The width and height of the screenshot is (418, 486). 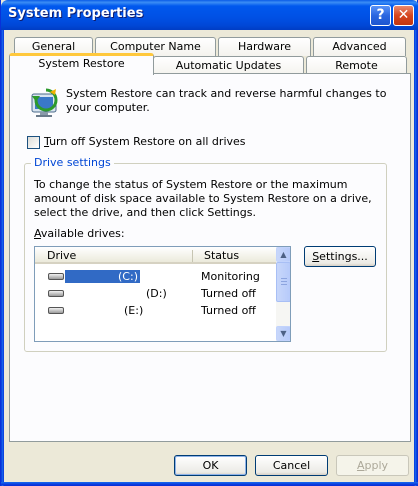 I want to click on list-item: (D:) Turned off, so click(x=155, y=293).